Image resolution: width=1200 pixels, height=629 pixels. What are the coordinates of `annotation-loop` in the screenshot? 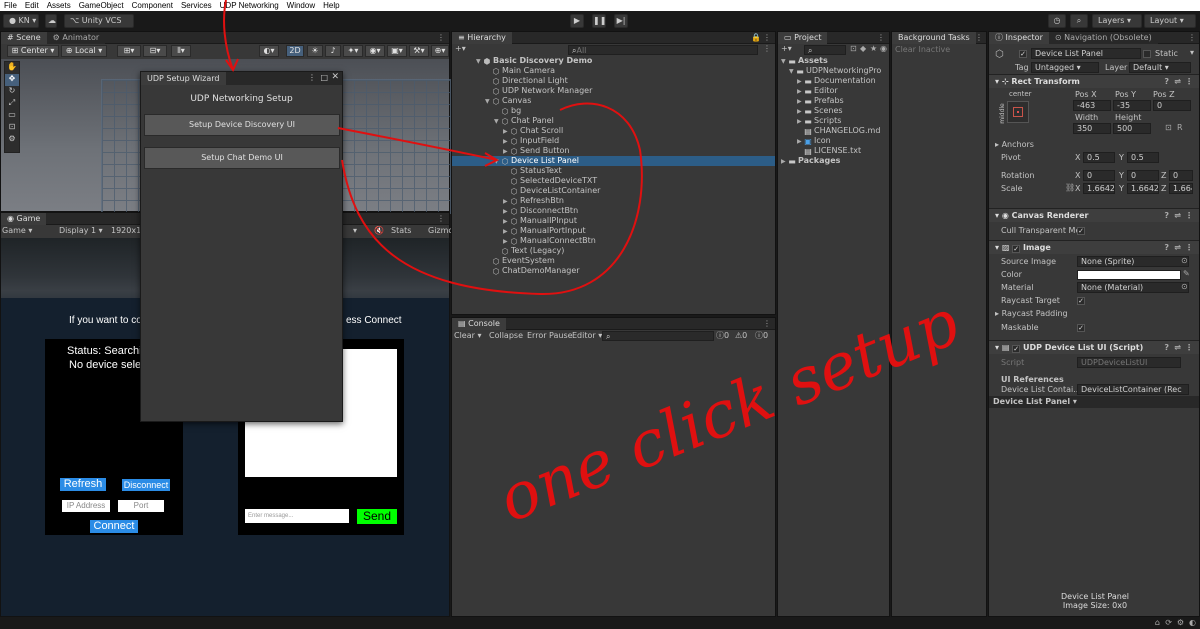 It's located at (492, 199).